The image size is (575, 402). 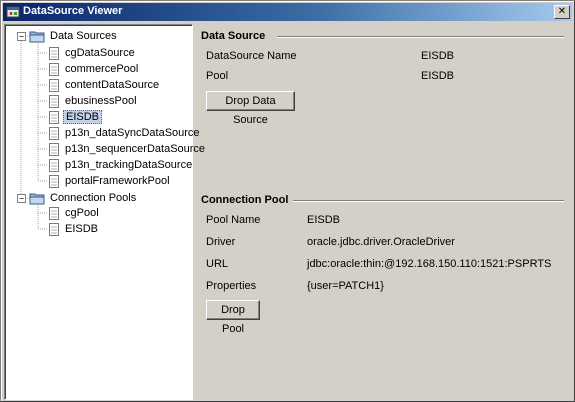 I want to click on window-title: DataSource Viewer, so click(x=73, y=11).